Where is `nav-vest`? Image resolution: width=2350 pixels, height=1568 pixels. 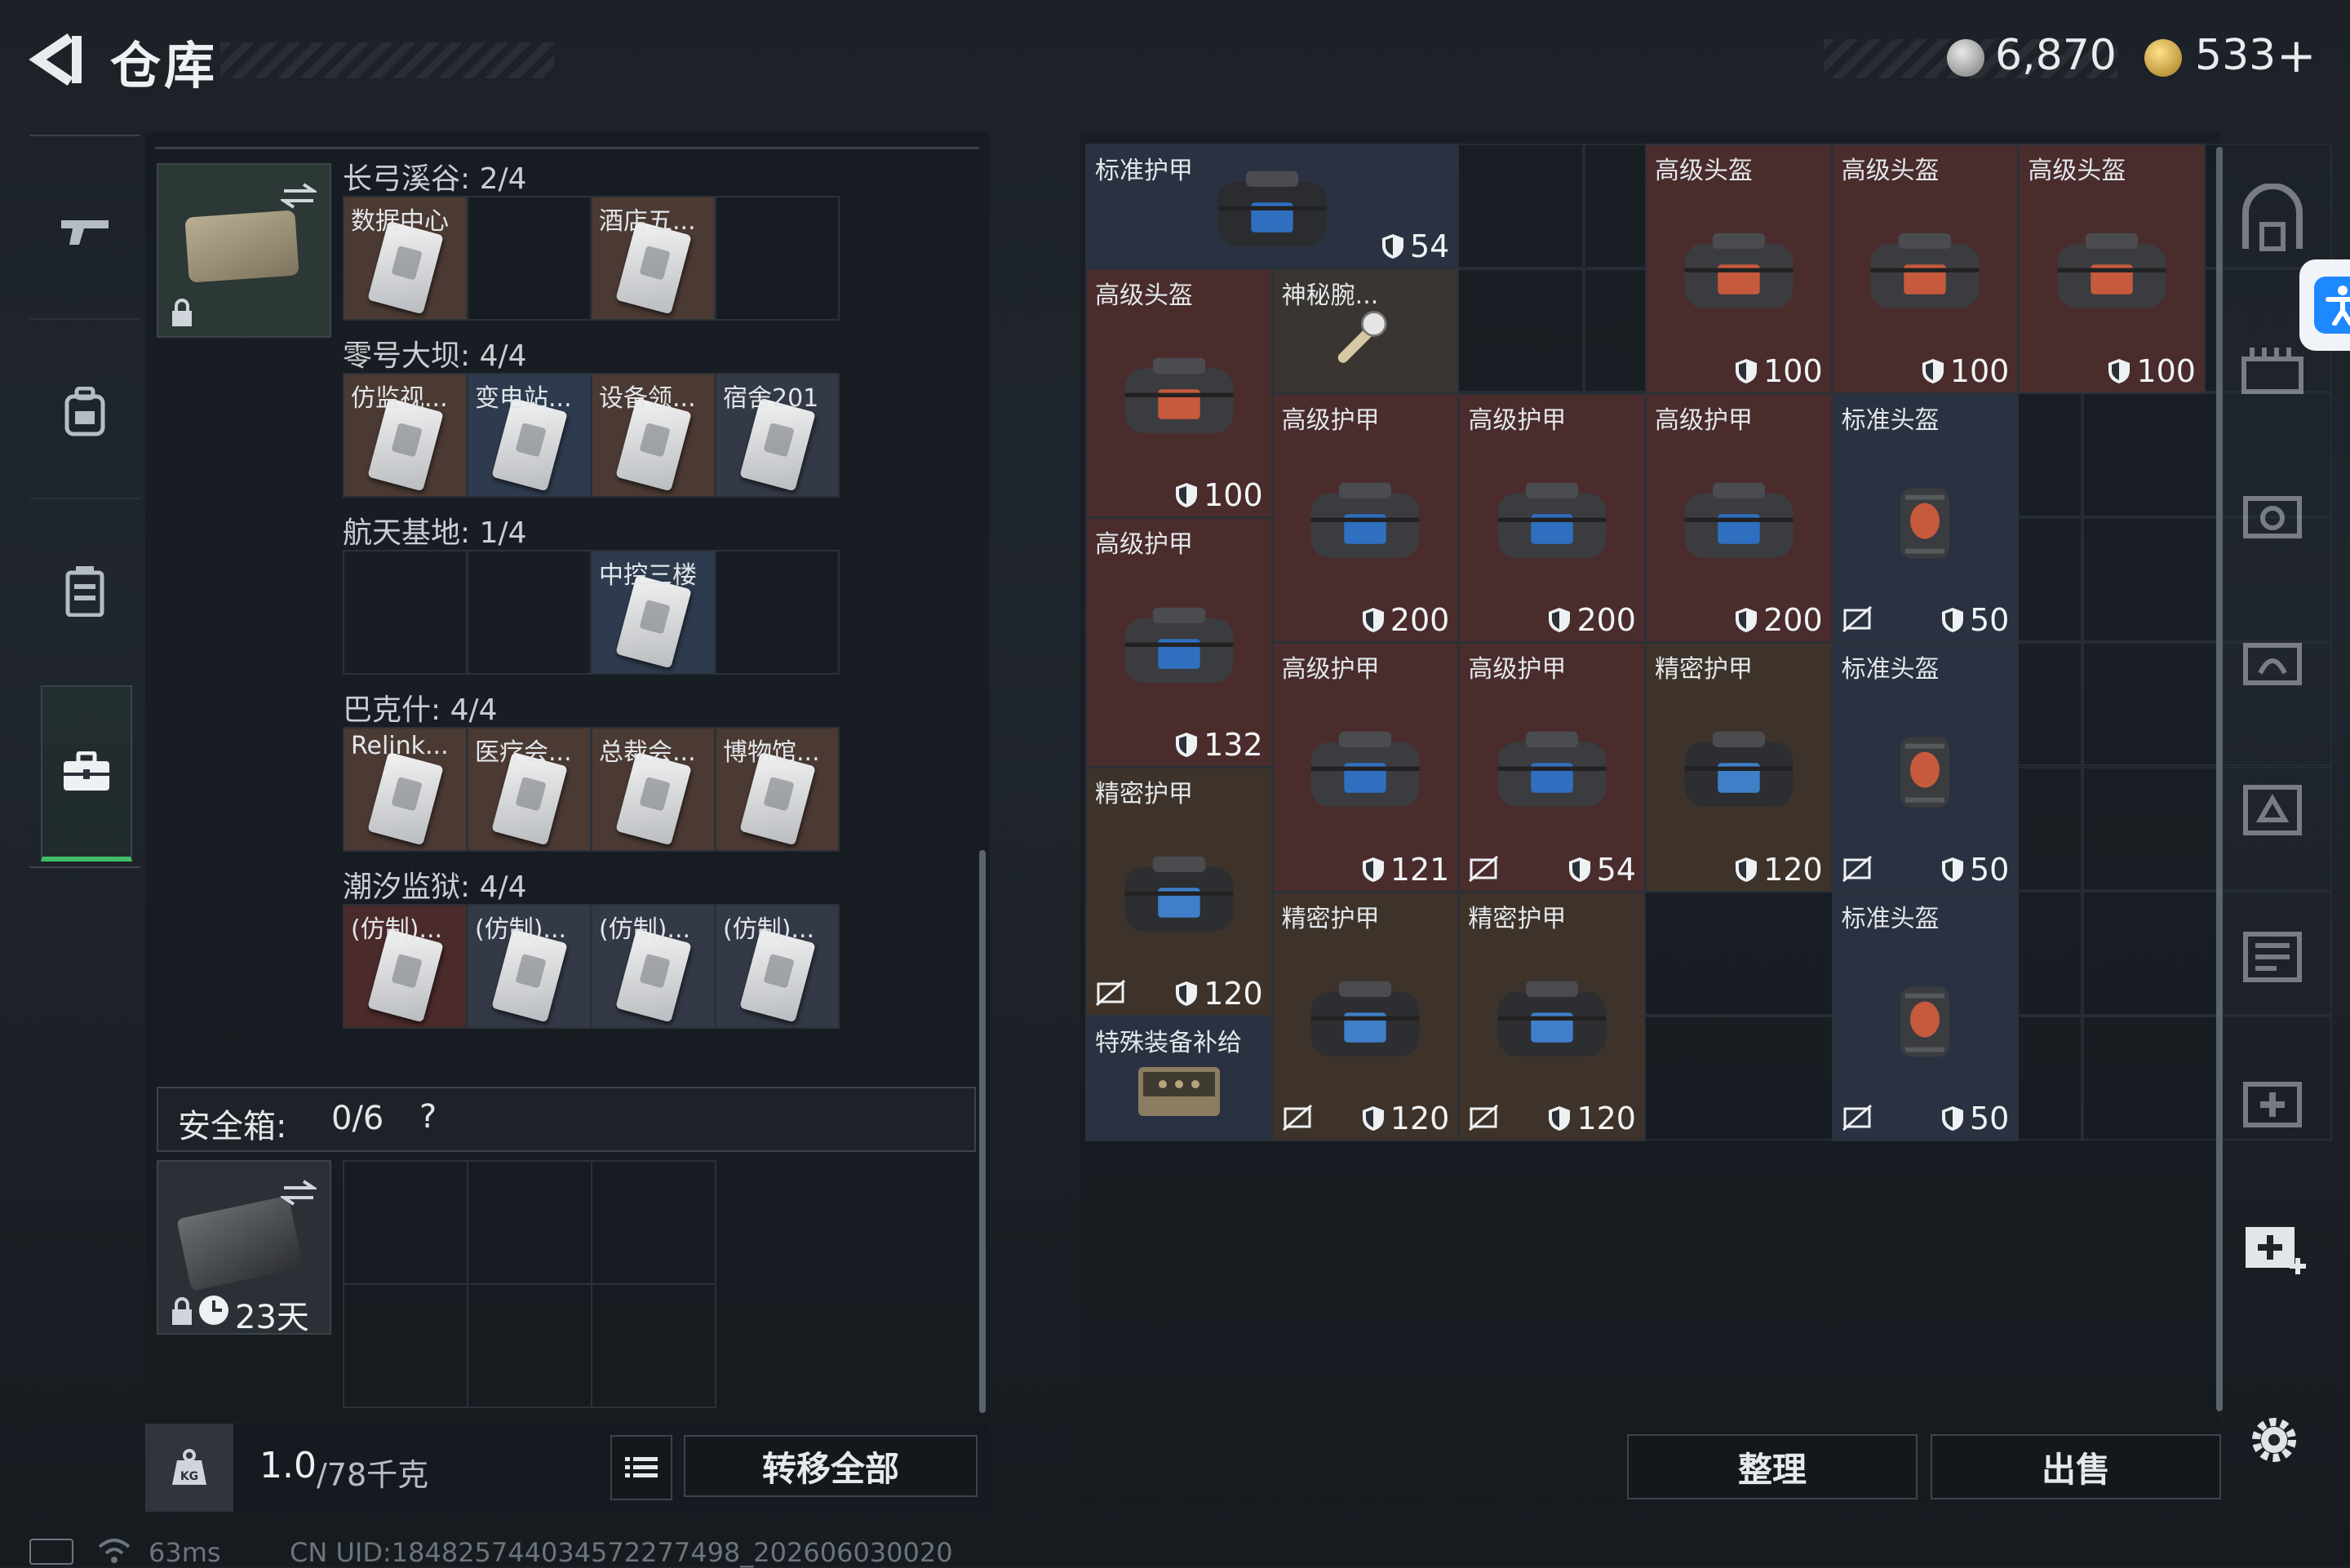 nav-vest is located at coordinates (84, 591).